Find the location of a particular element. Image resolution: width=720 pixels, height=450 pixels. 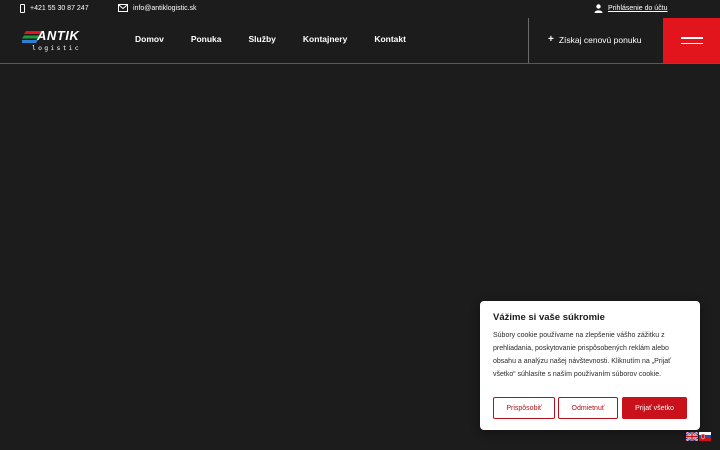

nav-item-kontakt: Kontakt is located at coordinates (390, 39).